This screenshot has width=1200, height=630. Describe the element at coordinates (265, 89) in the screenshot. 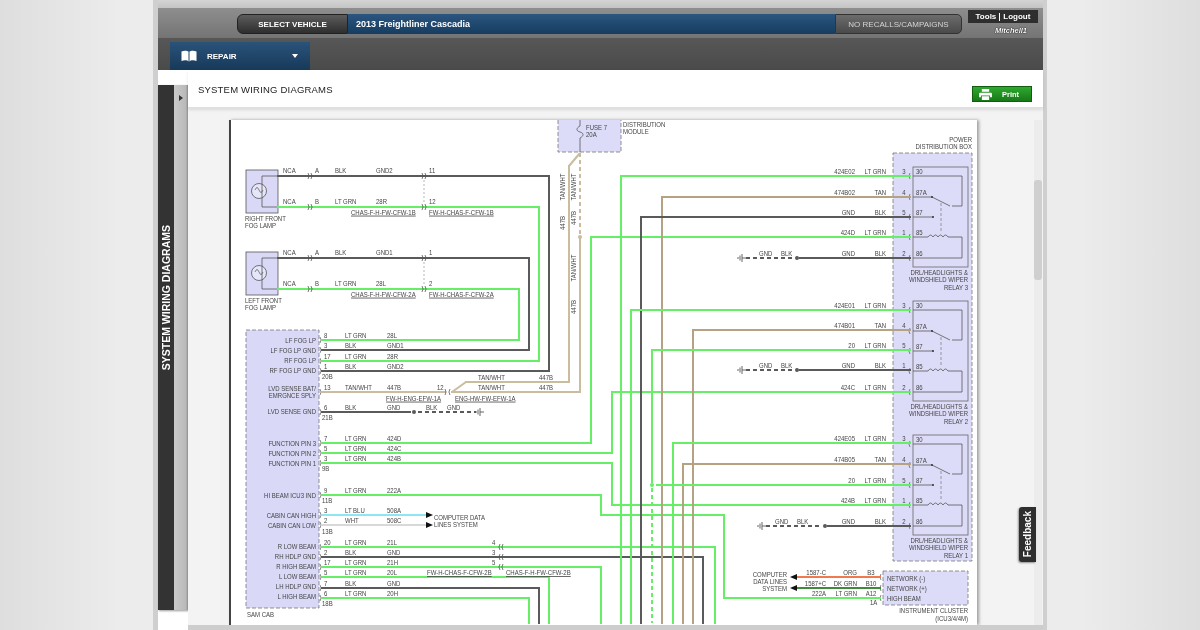

I see `page-title: SYSTEM WIRING DIAGRAMS` at that location.